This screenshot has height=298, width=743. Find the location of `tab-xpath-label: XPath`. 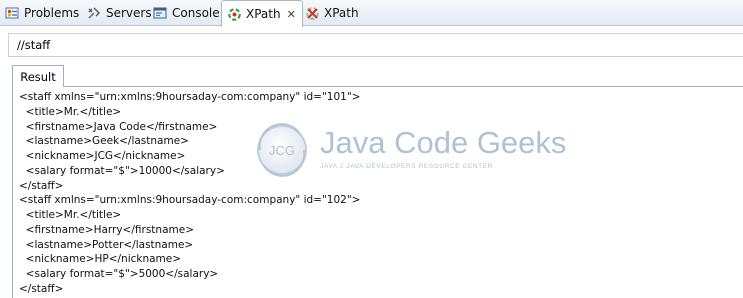

tab-xpath-label: XPath is located at coordinates (263, 14).